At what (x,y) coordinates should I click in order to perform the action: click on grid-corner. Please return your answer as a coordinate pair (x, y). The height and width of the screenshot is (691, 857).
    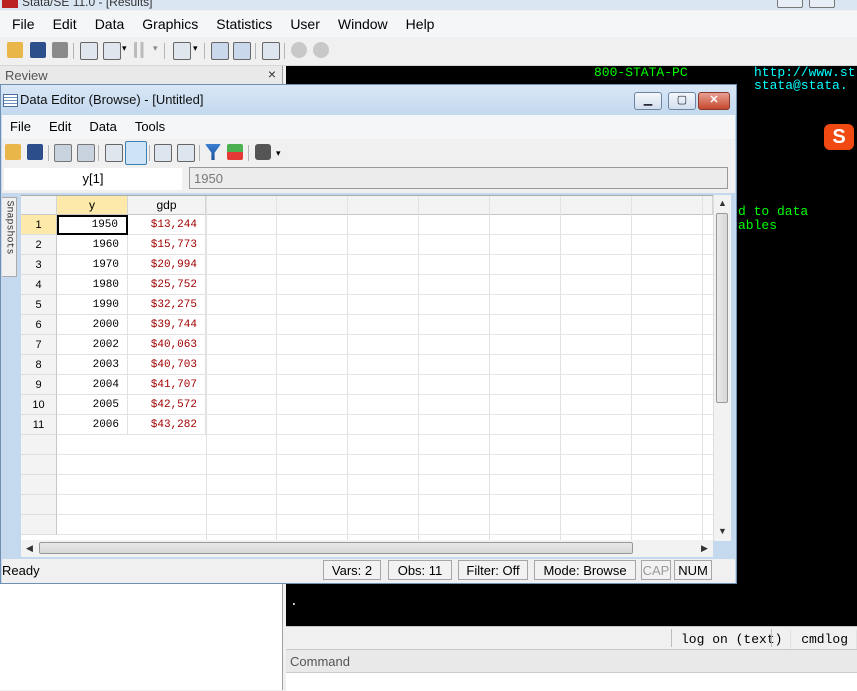
    Looking at the image, I should click on (39, 205).